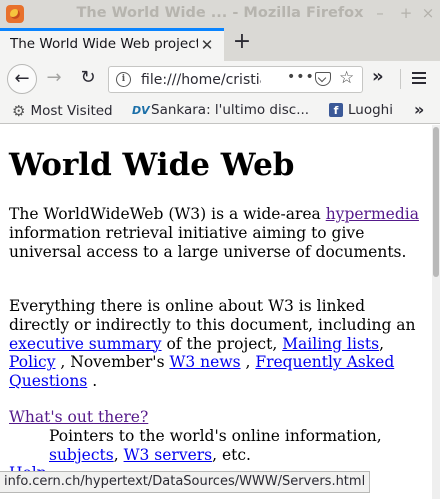 The width and height of the screenshot is (440, 499). Describe the element at coordinates (346, 78) in the screenshot. I see `bookmark-star-icon: ☆` at that location.